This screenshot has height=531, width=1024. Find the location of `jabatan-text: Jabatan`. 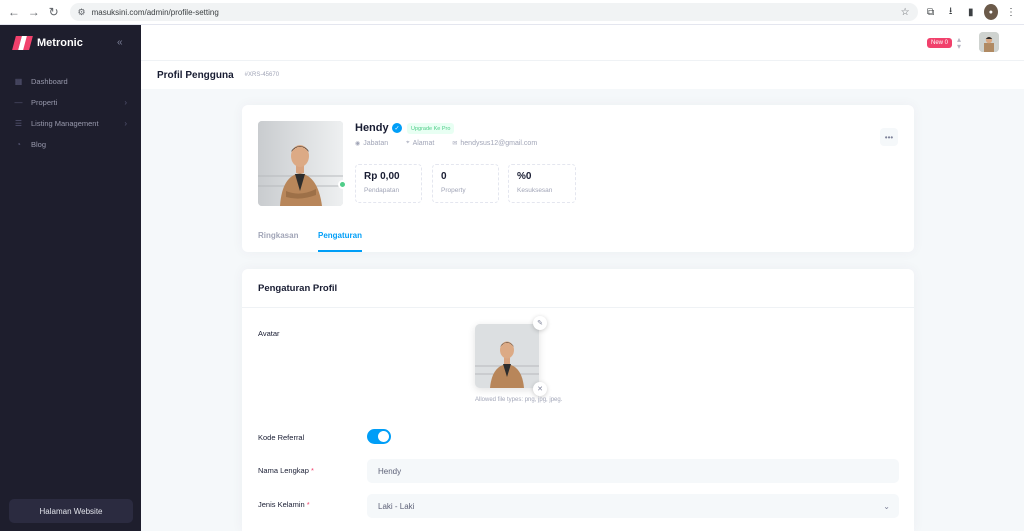

jabatan-text: Jabatan is located at coordinates (376, 143).